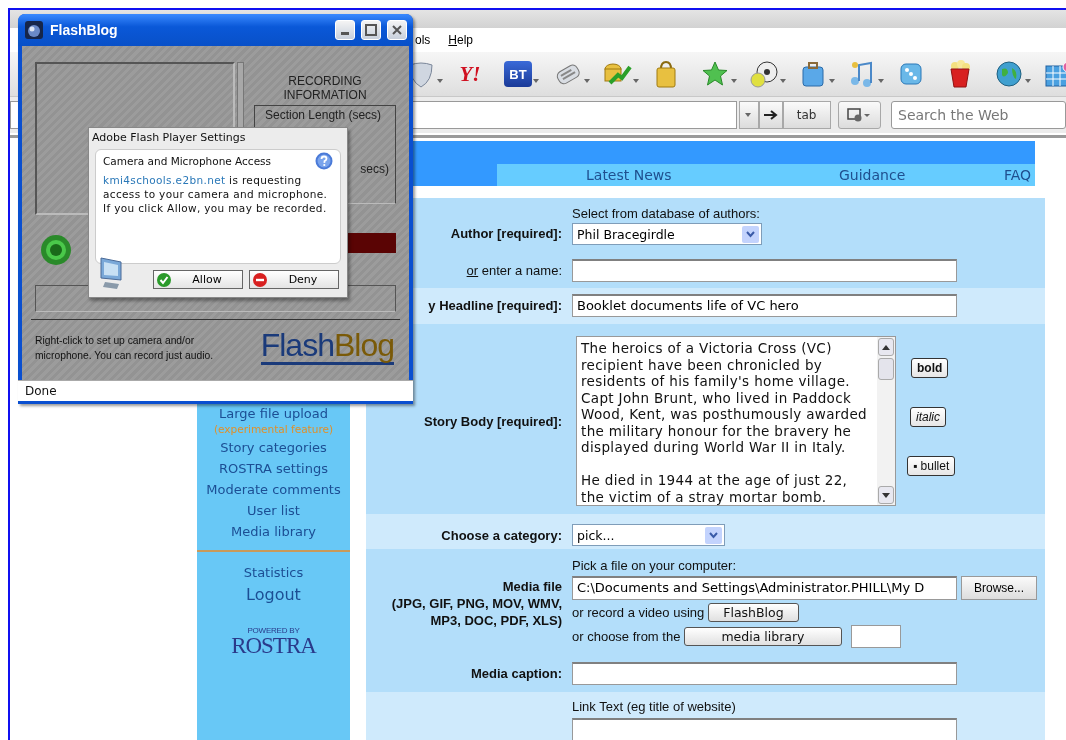  What do you see at coordinates (666, 213) in the screenshot?
I see `field-hint: Select from database of authors:` at bounding box center [666, 213].